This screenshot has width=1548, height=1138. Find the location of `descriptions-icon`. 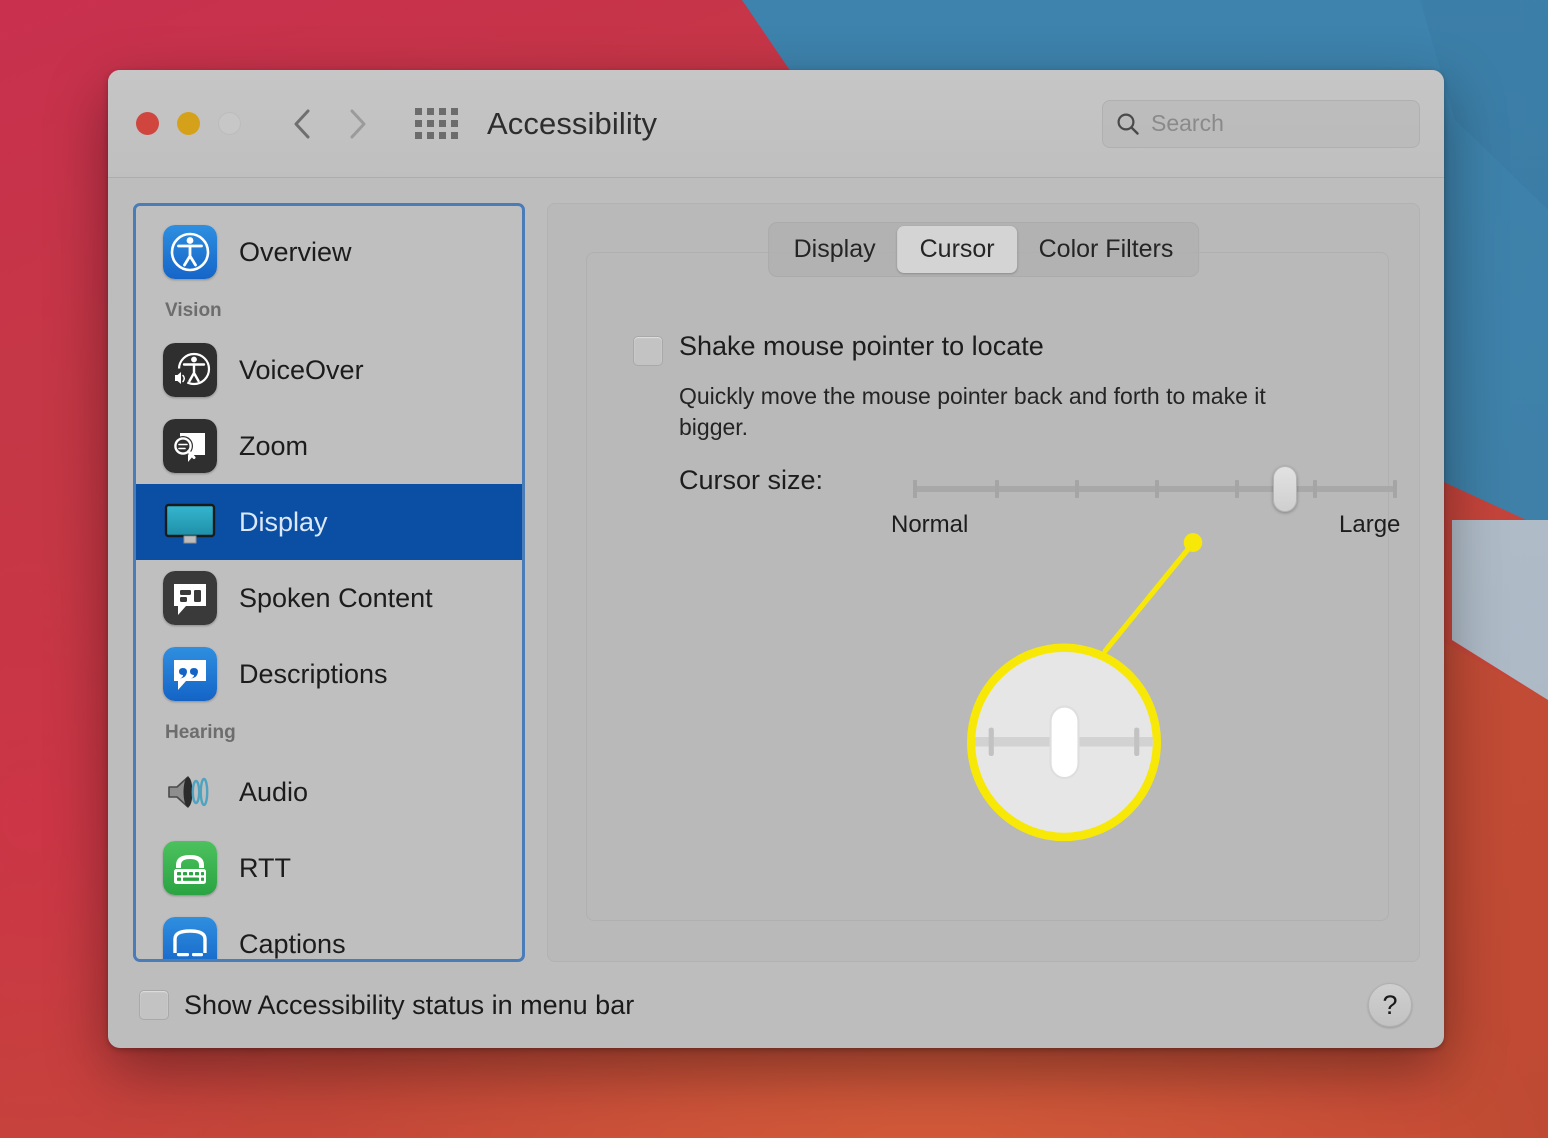

descriptions-icon is located at coordinates (190, 674).